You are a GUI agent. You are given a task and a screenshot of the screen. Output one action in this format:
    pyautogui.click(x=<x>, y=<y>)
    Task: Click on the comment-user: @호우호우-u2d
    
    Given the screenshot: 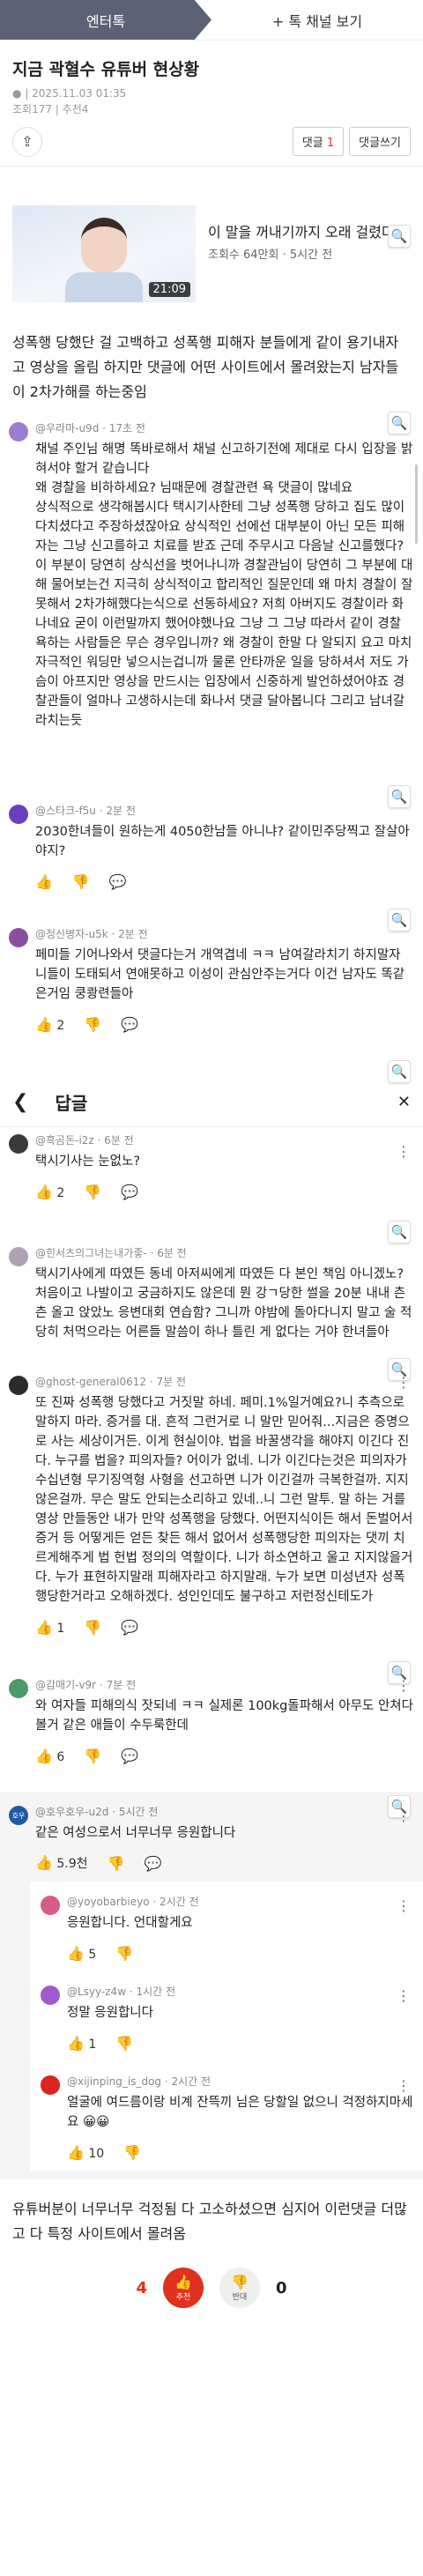 What is the action you would take?
    pyautogui.click(x=72, y=1812)
    